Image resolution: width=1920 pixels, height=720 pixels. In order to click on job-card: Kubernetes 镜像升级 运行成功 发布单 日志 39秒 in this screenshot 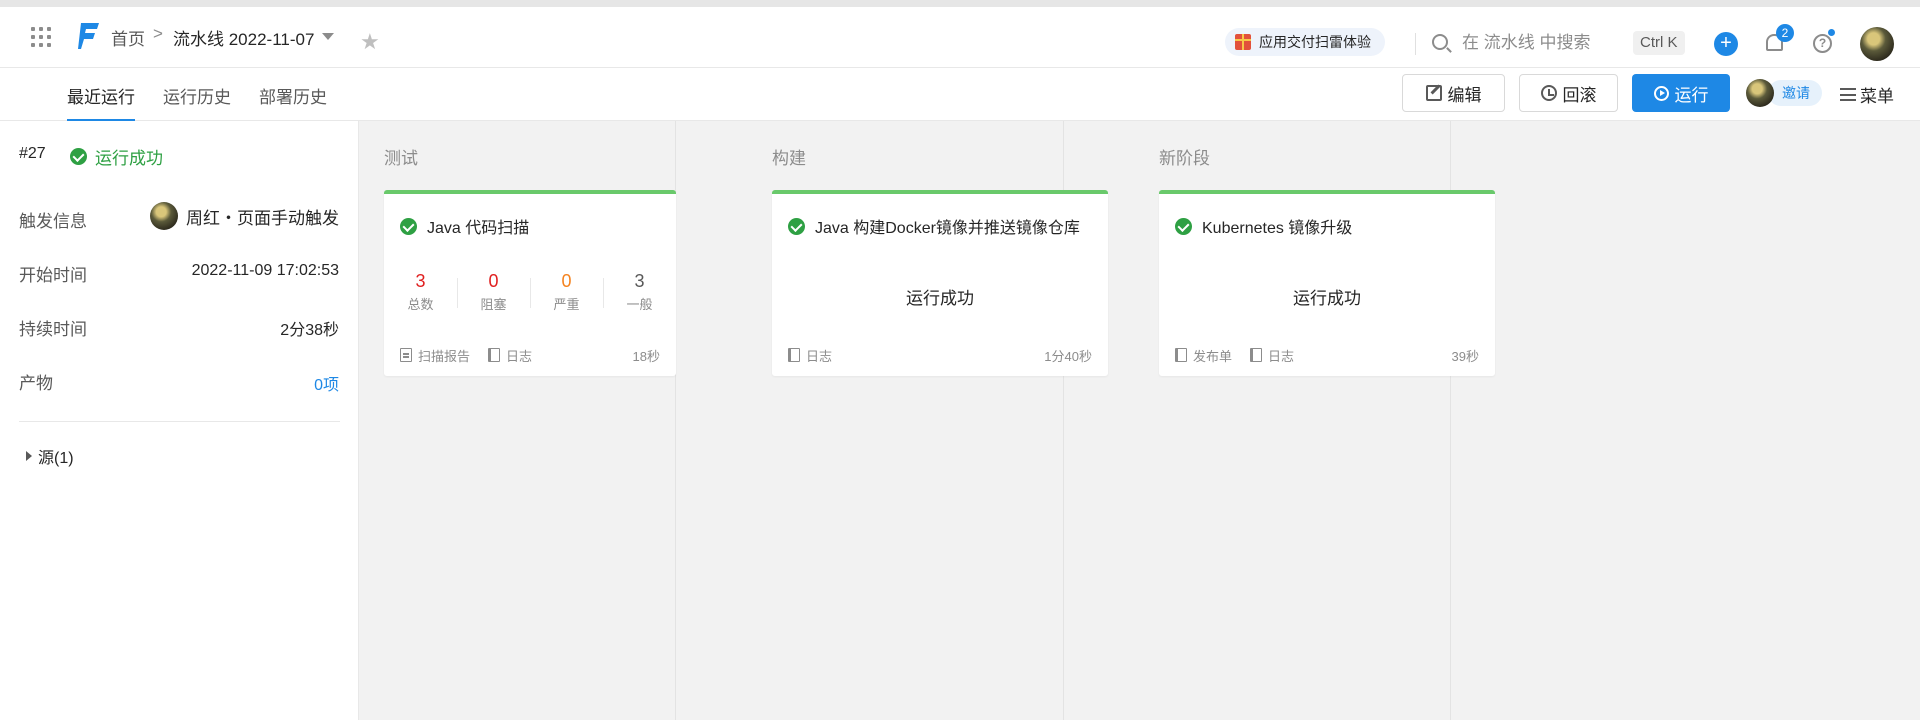, I will do `click(1327, 283)`.